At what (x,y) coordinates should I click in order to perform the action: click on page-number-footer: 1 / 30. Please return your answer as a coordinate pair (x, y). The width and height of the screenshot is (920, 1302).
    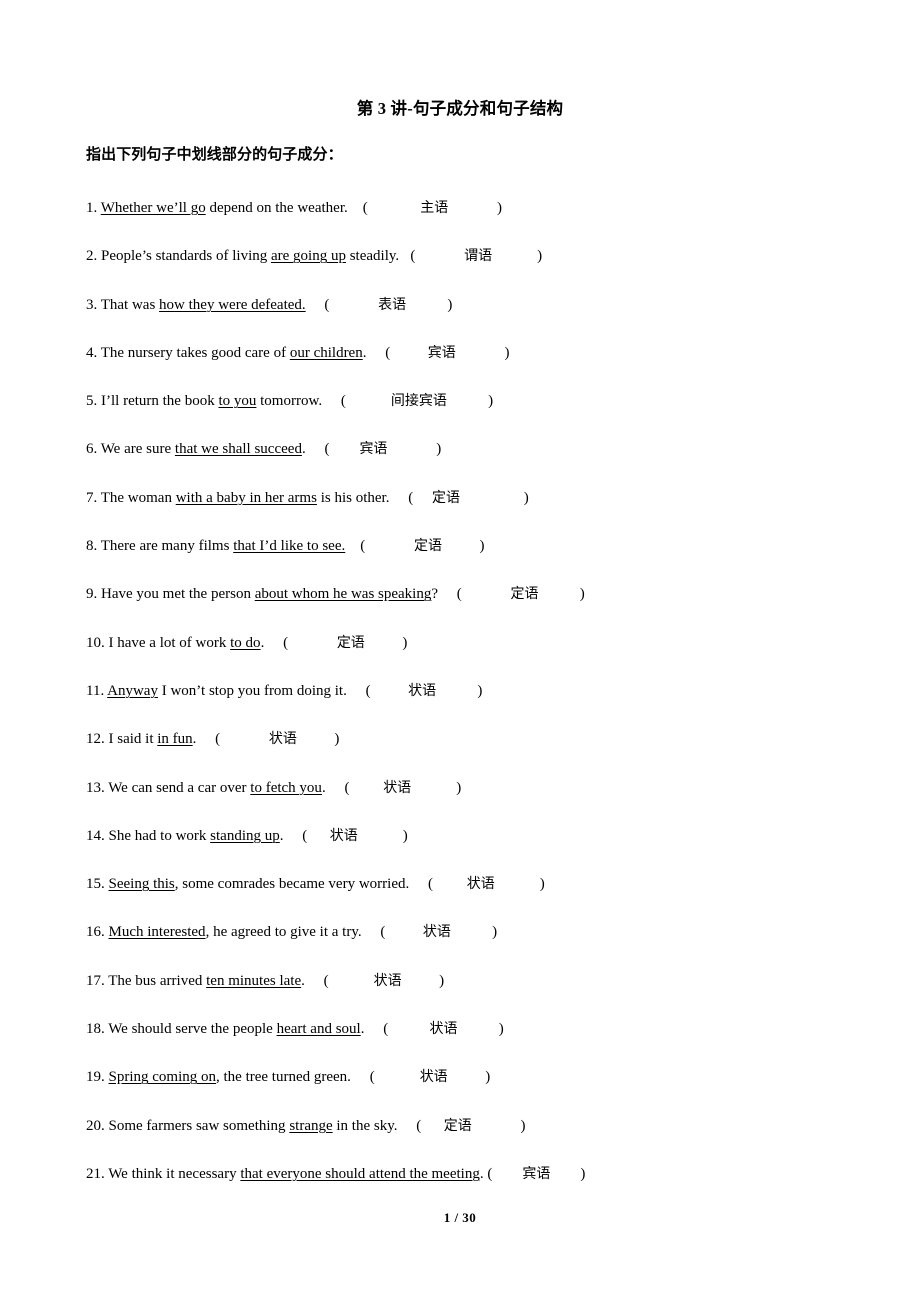
    Looking at the image, I should click on (460, 1217).